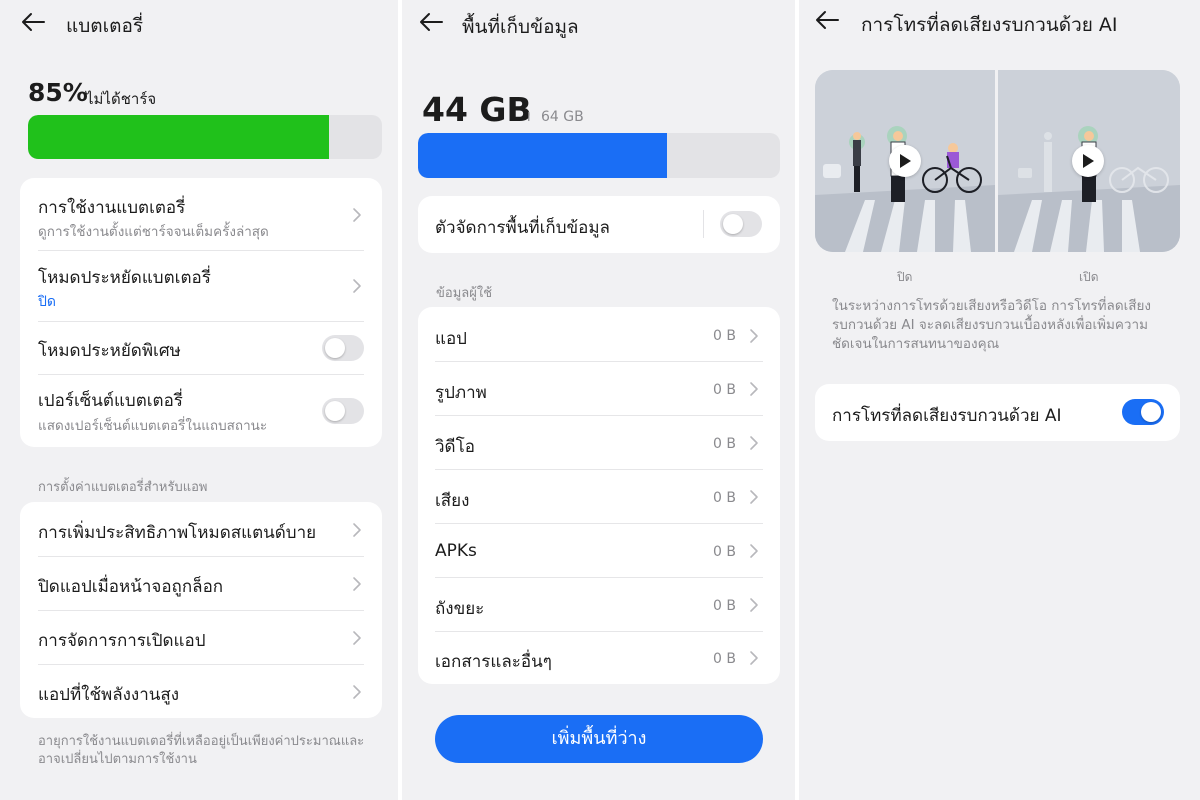 This screenshot has width=1200, height=800. I want to click on storage-manager-toggle, so click(741, 224).